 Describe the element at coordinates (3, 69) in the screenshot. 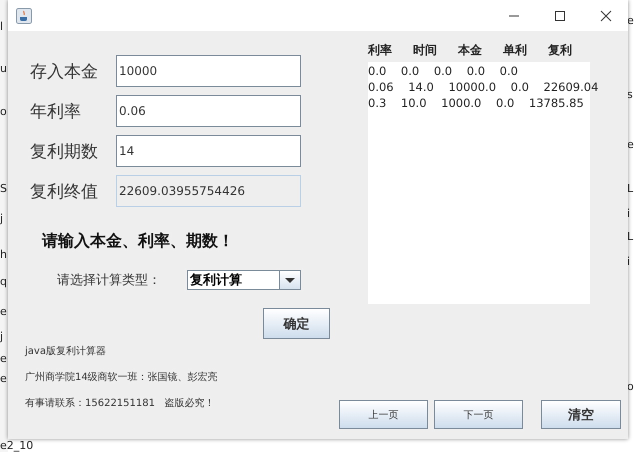

I see `background-text: u` at that location.